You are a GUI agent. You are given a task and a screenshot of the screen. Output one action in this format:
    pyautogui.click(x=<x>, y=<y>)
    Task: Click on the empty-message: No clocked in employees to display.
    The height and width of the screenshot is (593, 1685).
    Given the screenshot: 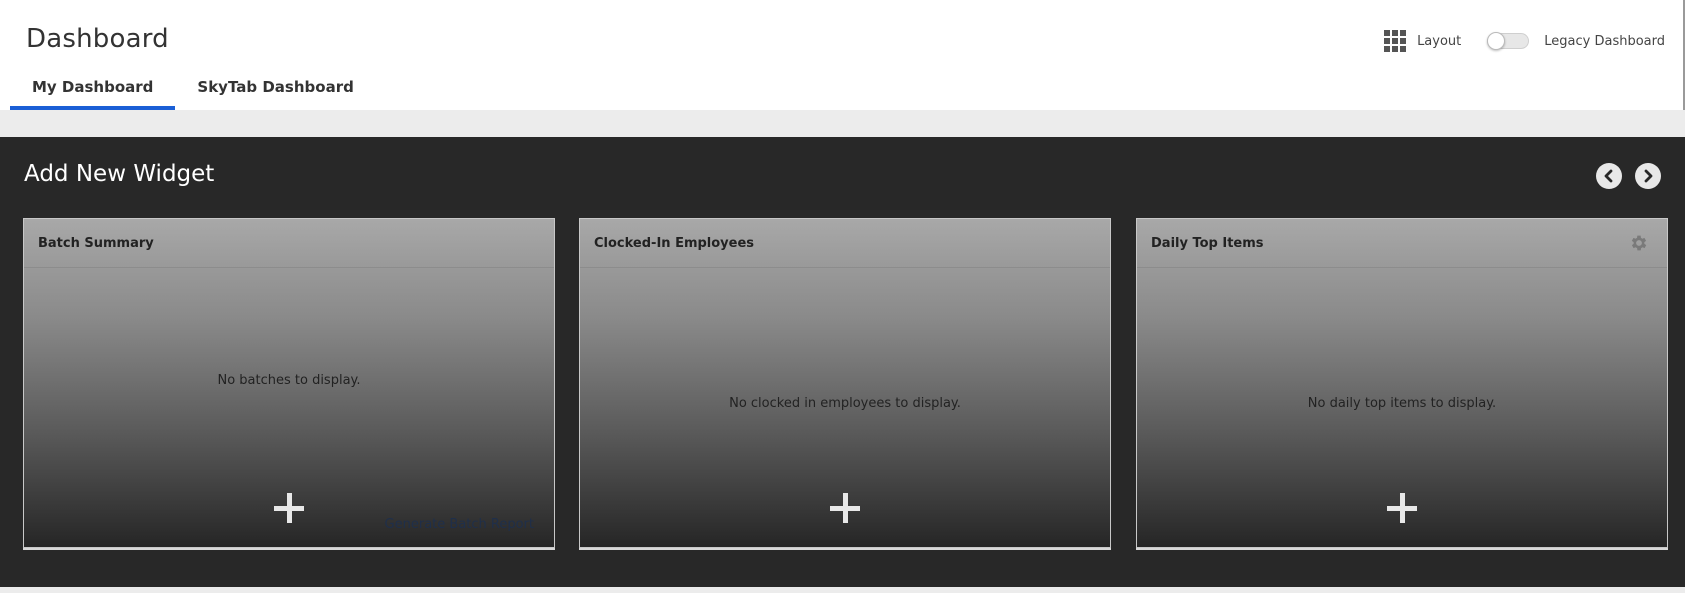 What is the action you would take?
    pyautogui.click(x=845, y=403)
    